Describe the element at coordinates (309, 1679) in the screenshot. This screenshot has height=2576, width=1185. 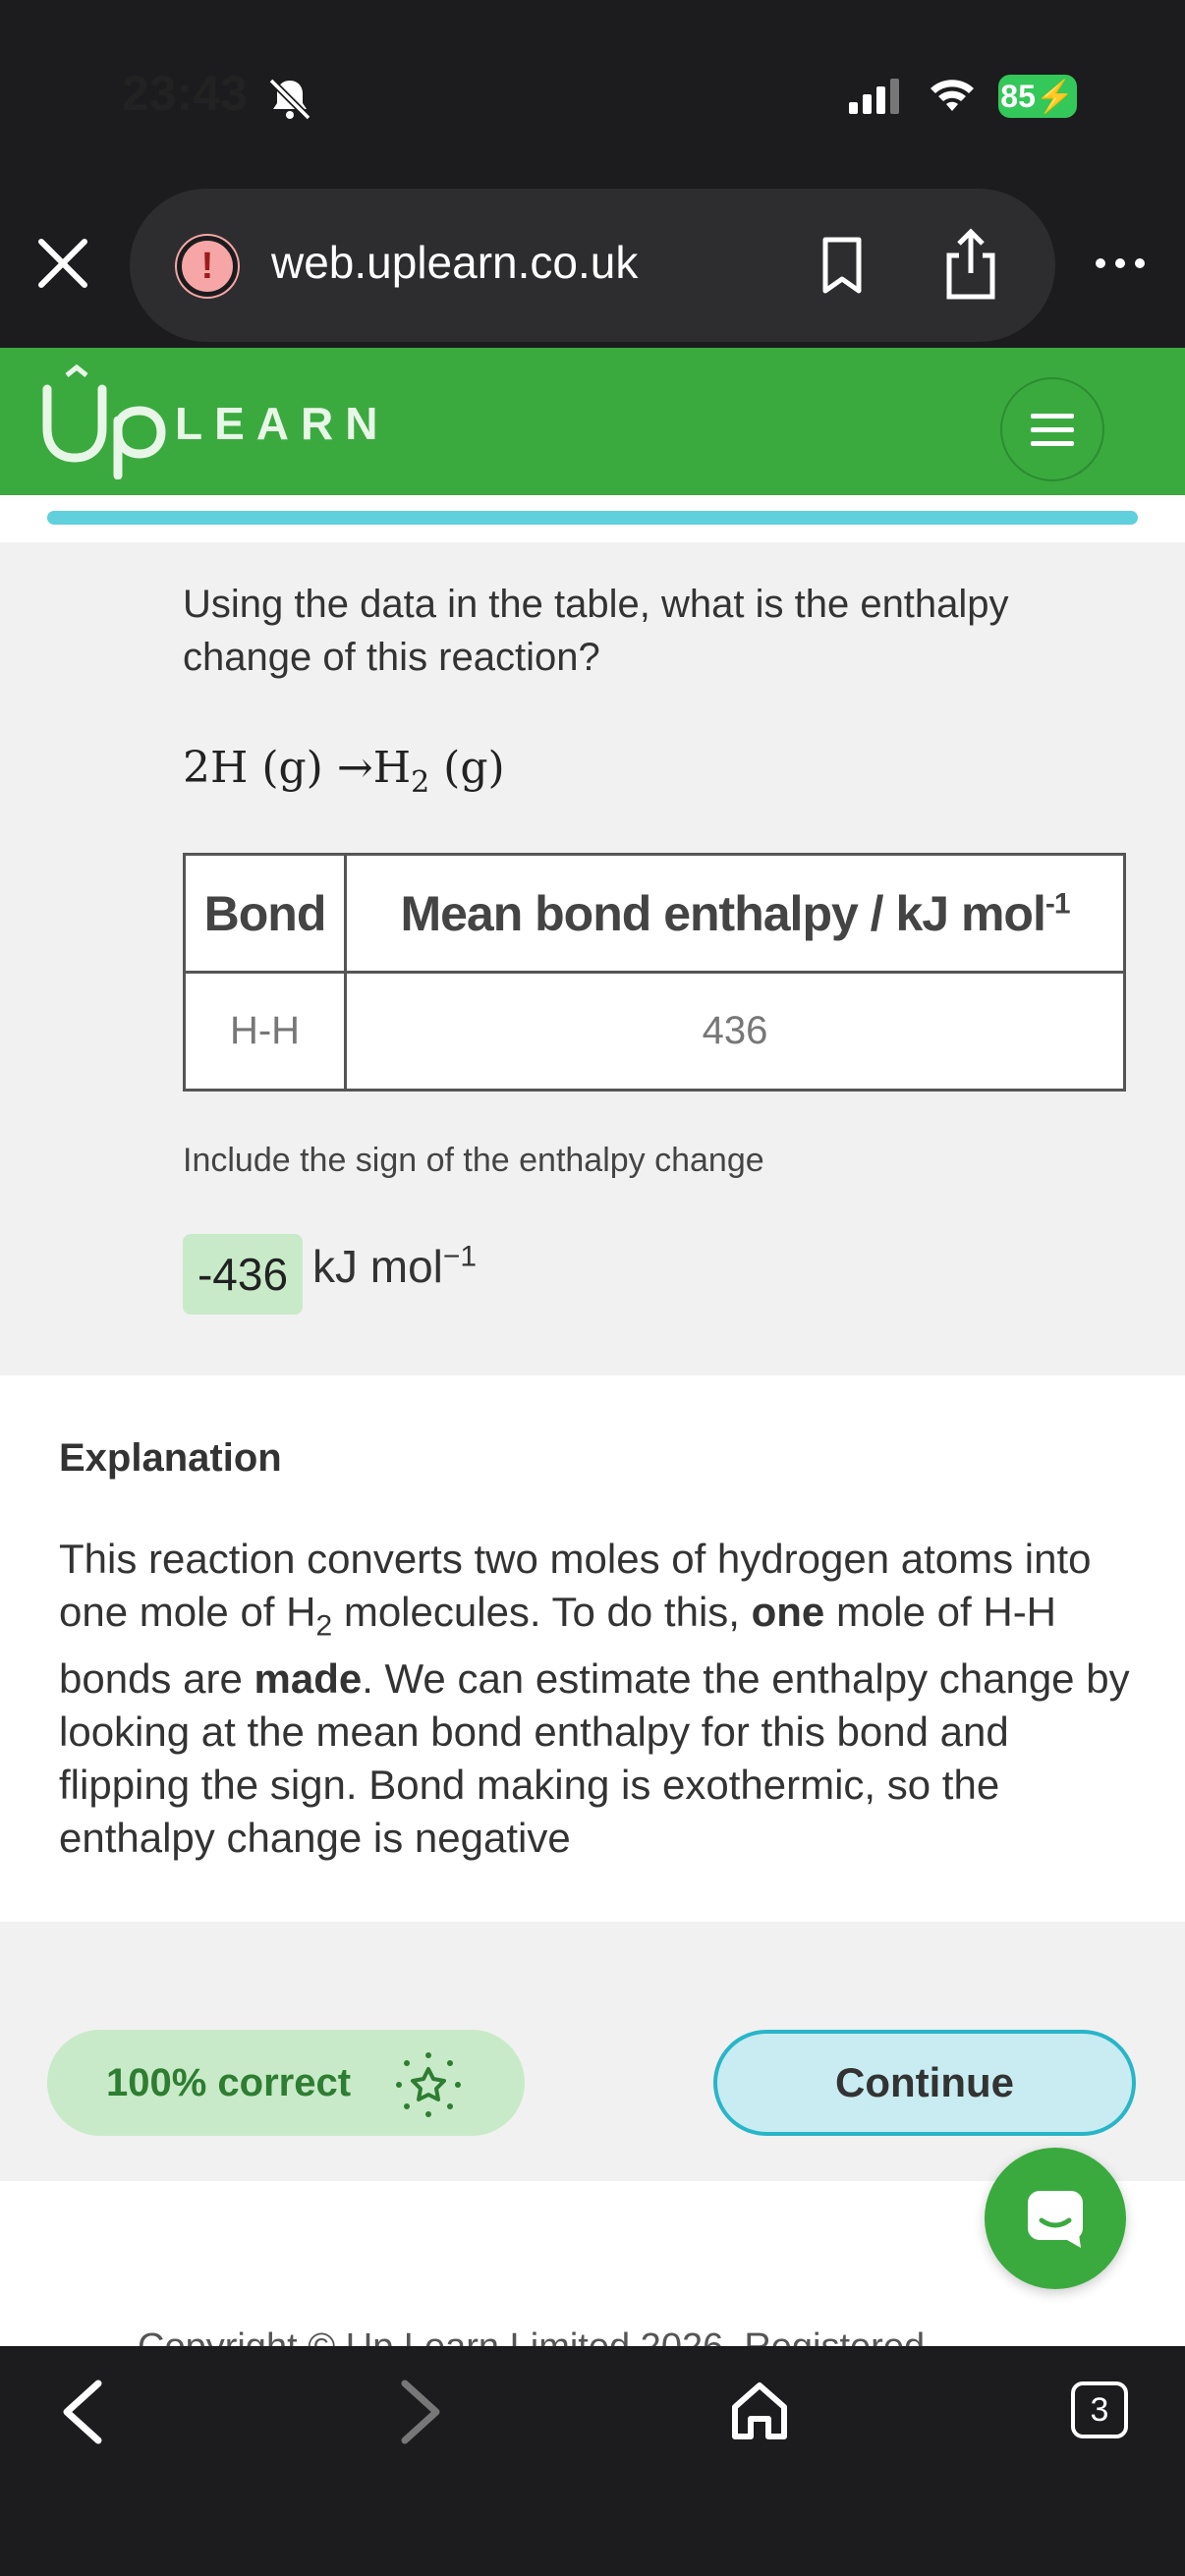
I see `exp-bold: made` at that location.